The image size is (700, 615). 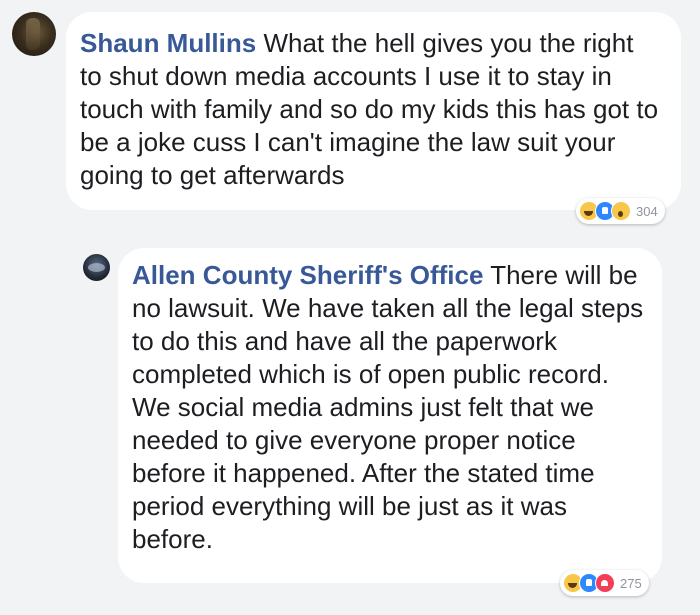 I want to click on comment-author-link: Shaun Mullins, so click(x=168, y=43).